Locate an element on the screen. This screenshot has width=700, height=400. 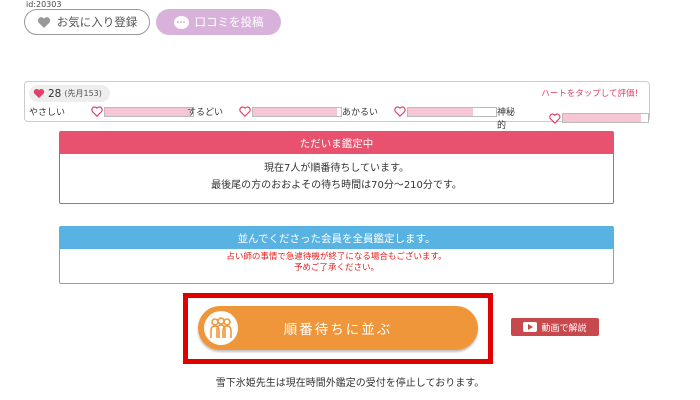
like-count: 28 is located at coordinates (55, 93).